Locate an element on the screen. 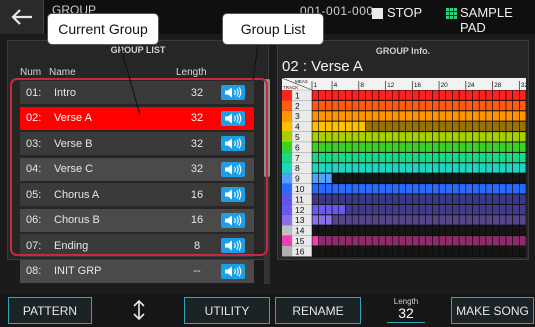  group-row: 03: Verse B 32 is located at coordinates (137, 143).